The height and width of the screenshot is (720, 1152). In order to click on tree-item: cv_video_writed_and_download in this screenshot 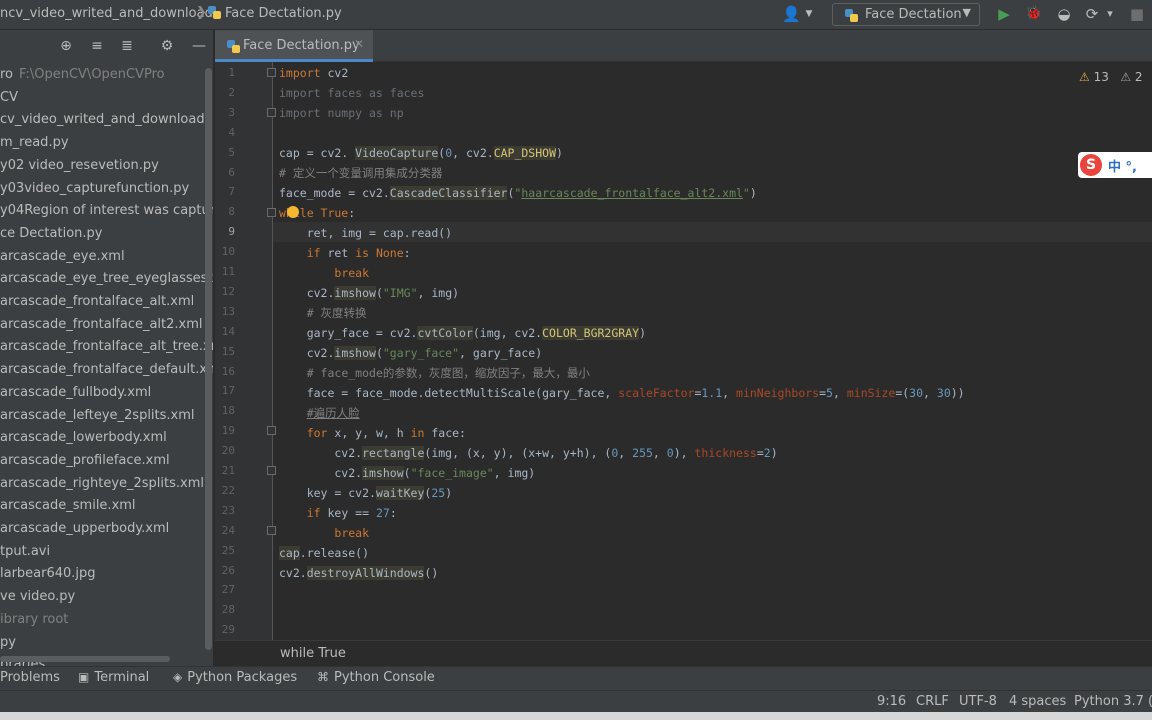, I will do `click(102, 120)`.